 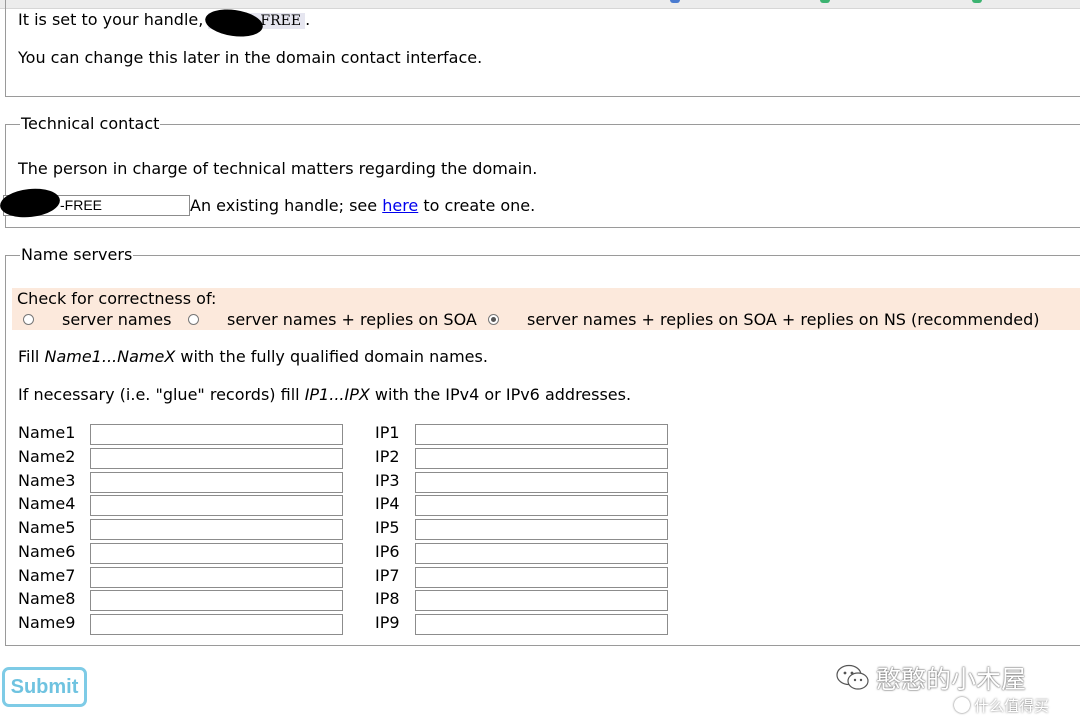 I want to click on handle-prefix: It is set to your handle,, so click(x=113, y=19).